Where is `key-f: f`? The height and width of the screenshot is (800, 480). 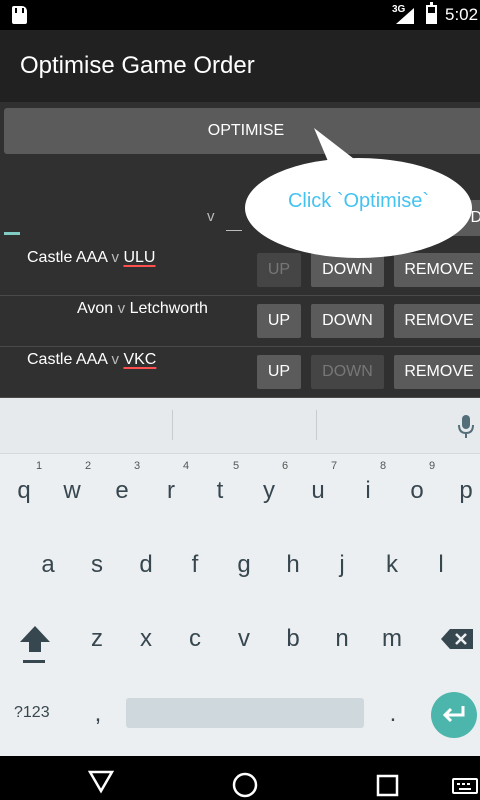 key-f: f is located at coordinates (195, 565).